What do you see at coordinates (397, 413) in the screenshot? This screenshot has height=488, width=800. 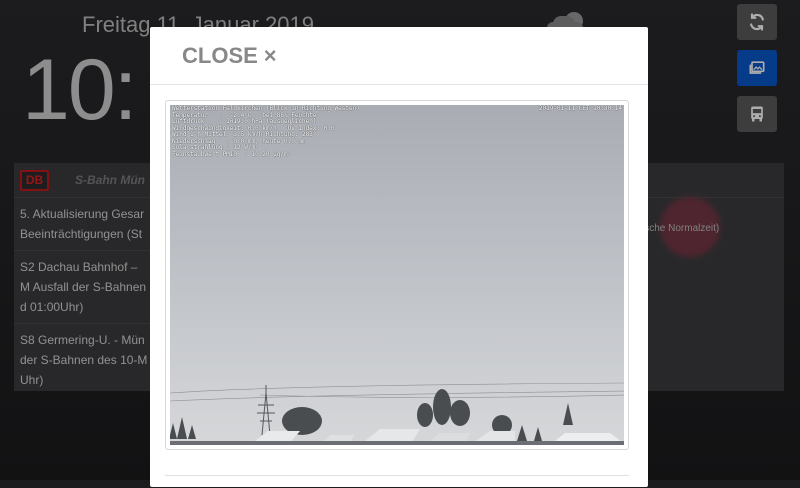 I see `webcam-landscape` at bounding box center [397, 413].